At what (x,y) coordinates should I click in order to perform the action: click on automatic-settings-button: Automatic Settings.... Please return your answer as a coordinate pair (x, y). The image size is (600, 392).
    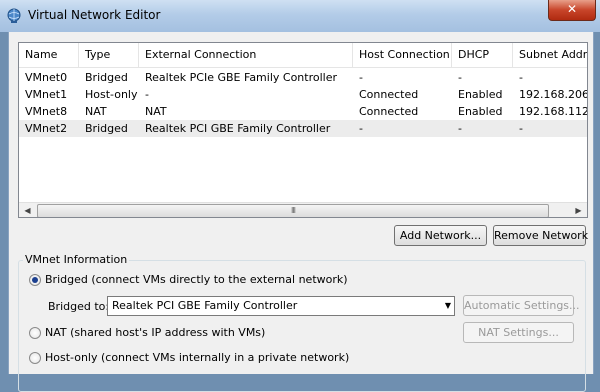
    Looking at the image, I should click on (521, 305).